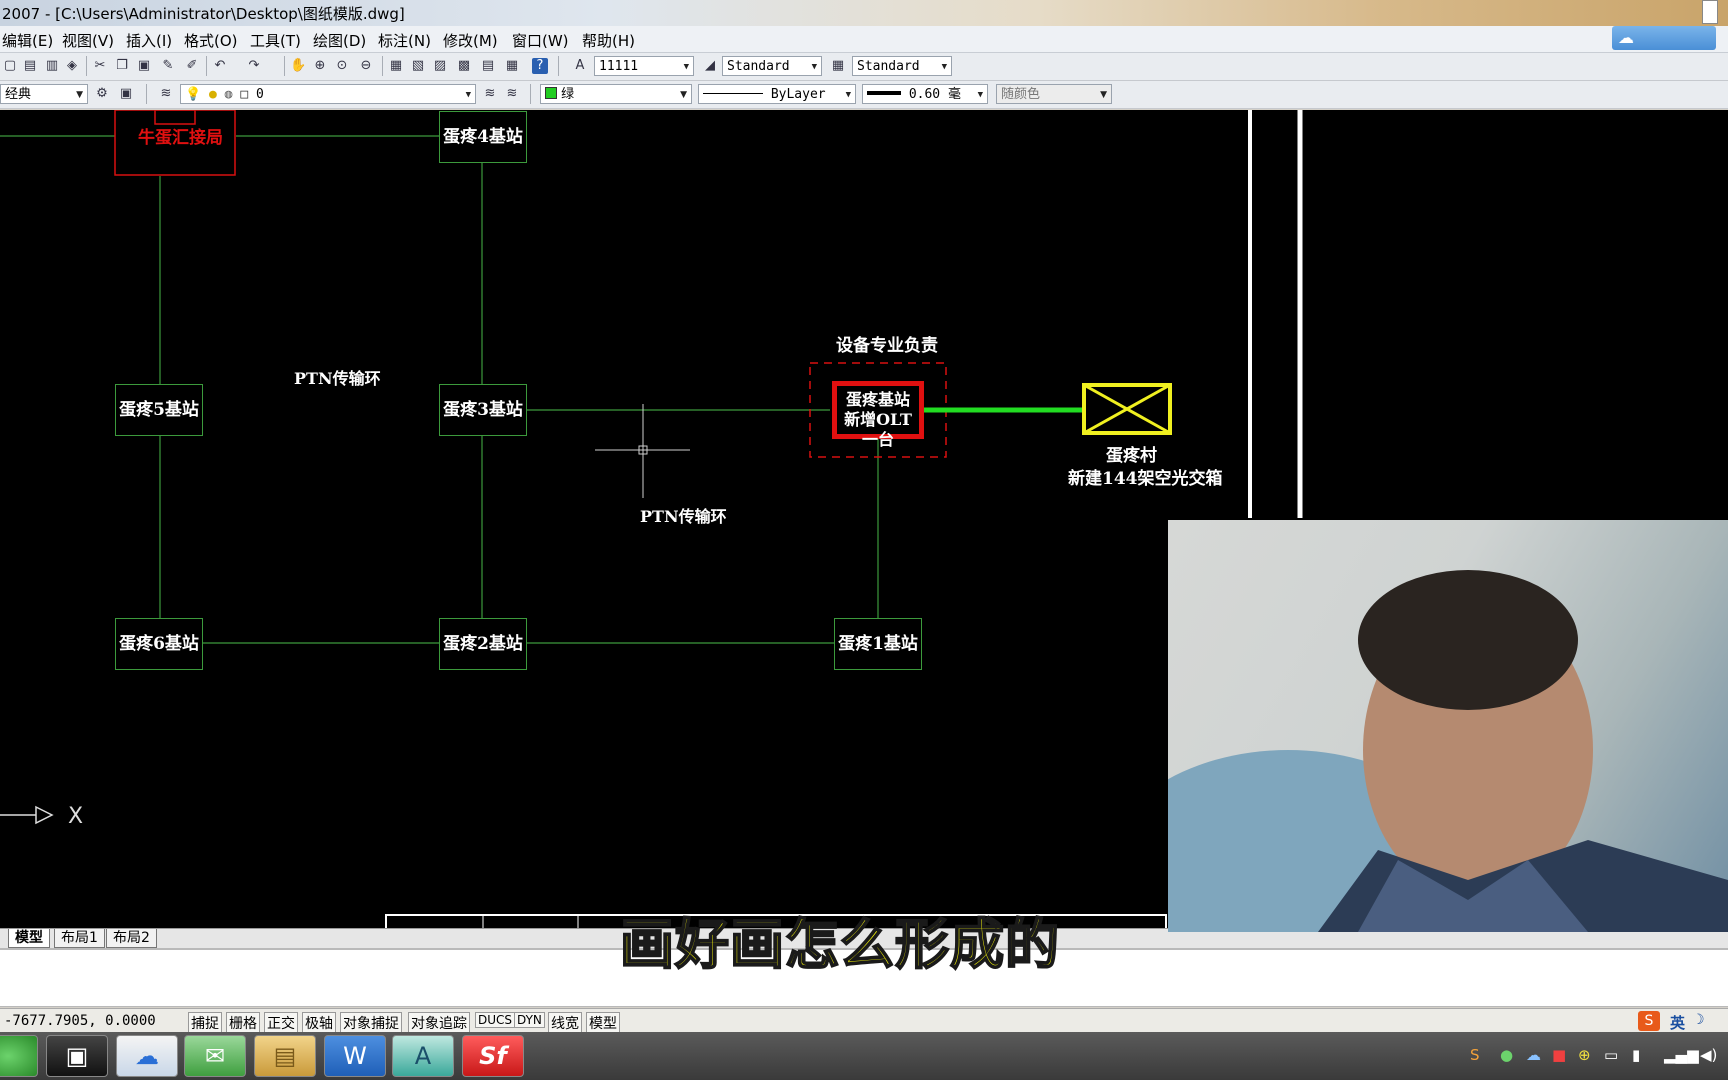  What do you see at coordinates (29, 938) in the screenshot?
I see `tab-model: 模型` at bounding box center [29, 938].